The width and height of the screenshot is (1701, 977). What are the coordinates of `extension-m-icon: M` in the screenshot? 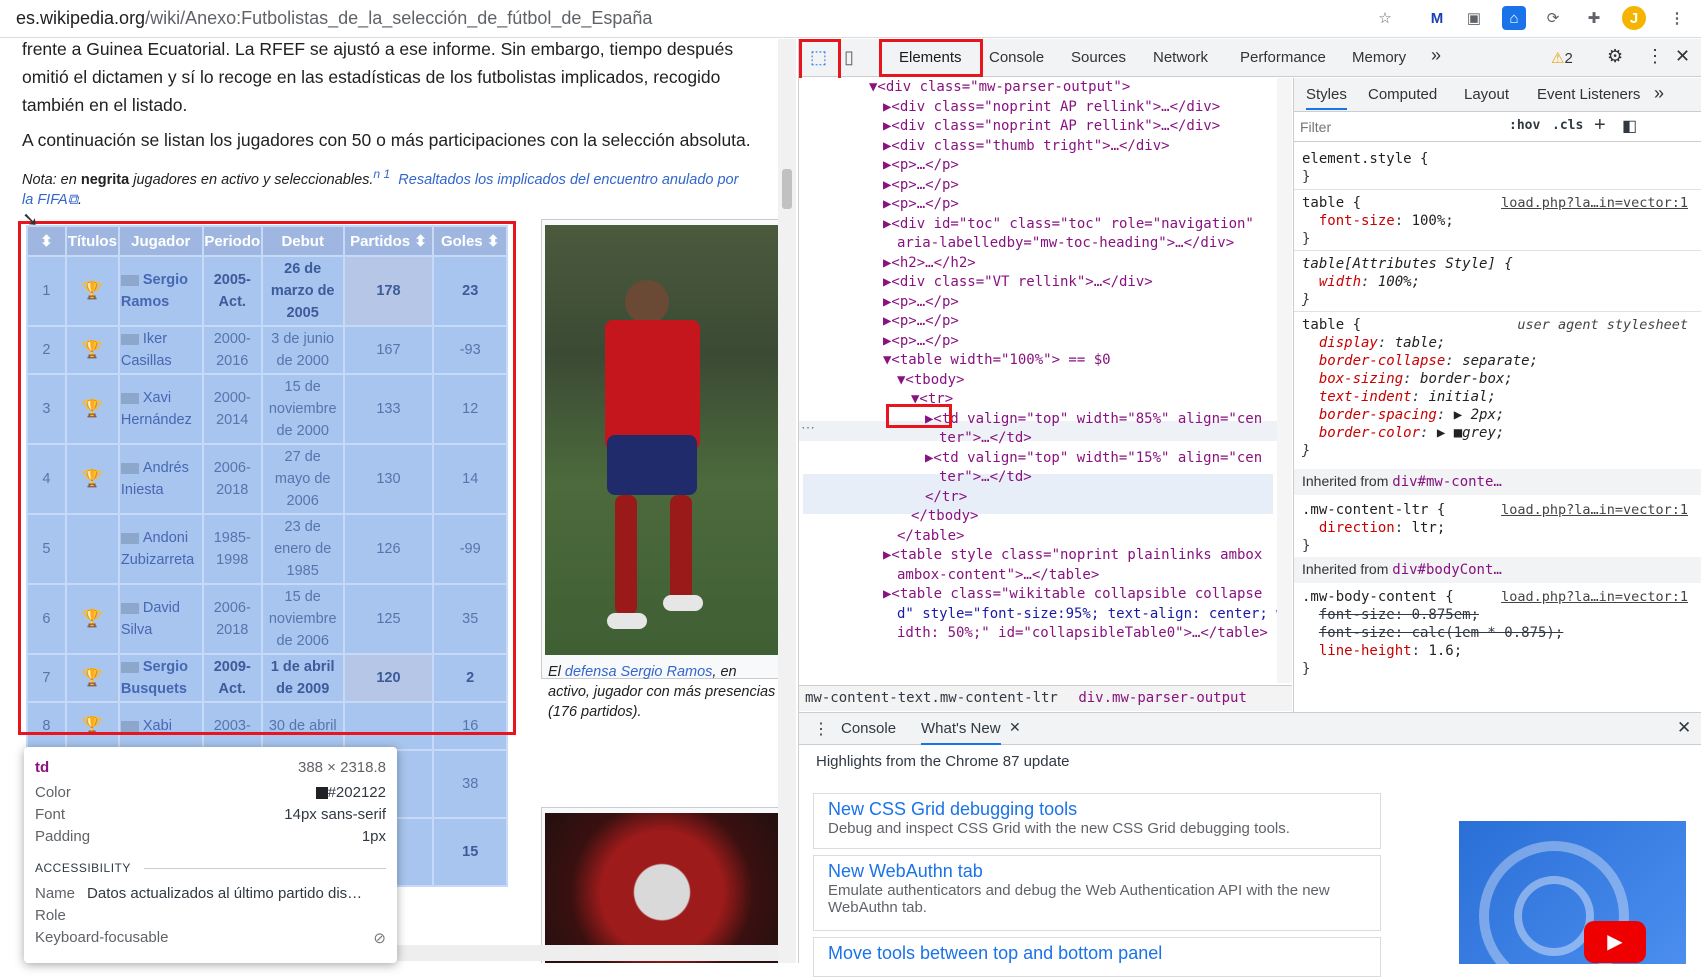 It's located at (1437, 18).